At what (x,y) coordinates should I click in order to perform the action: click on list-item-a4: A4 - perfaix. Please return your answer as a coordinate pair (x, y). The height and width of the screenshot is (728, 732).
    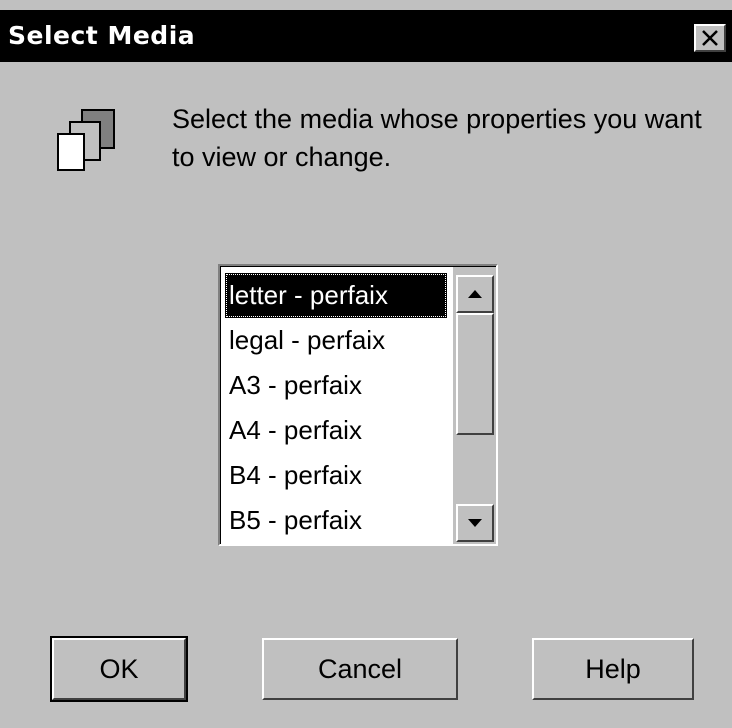
    Looking at the image, I should click on (336, 430).